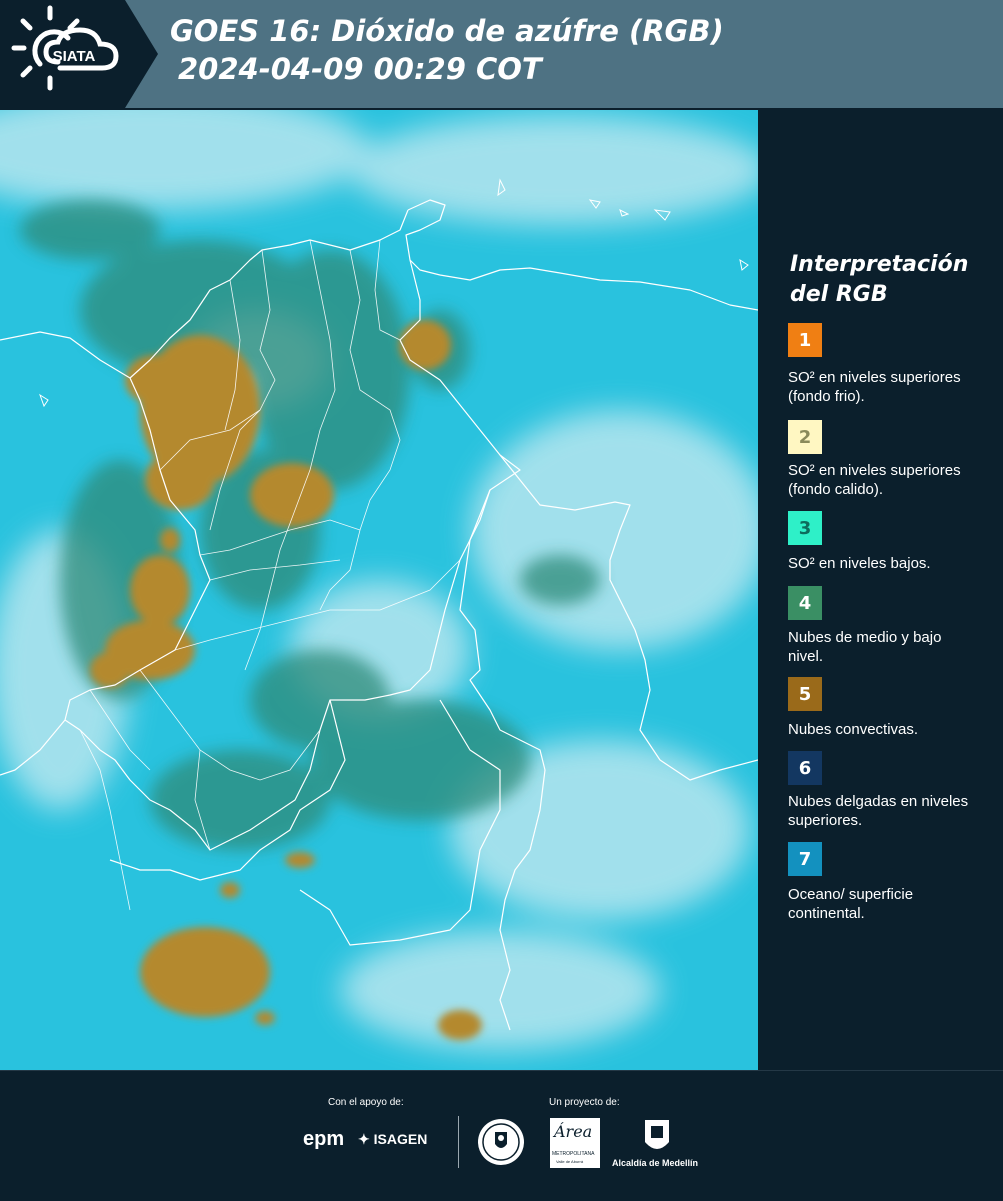 The height and width of the screenshot is (1201, 1003). Describe the element at coordinates (573, 1131) in the screenshot. I see `area-metropolitana-brand: Área` at that location.